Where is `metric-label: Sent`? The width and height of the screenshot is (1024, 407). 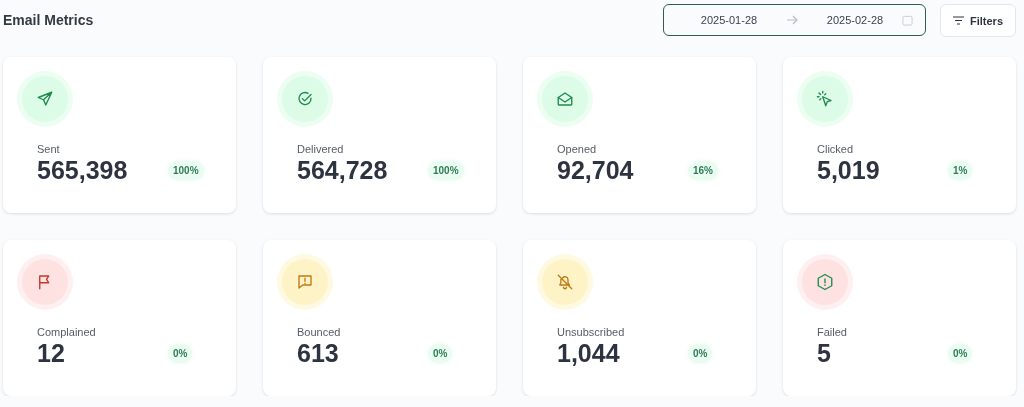
metric-label: Sent is located at coordinates (49, 149).